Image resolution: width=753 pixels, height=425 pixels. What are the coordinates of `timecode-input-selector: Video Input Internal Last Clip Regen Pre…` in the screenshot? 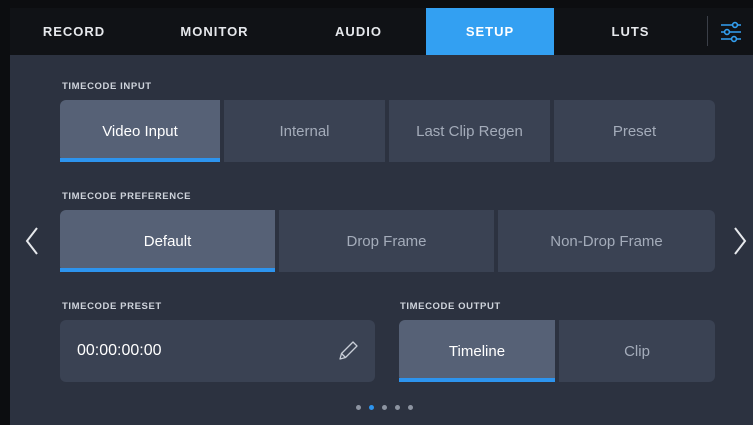 It's located at (387, 131).